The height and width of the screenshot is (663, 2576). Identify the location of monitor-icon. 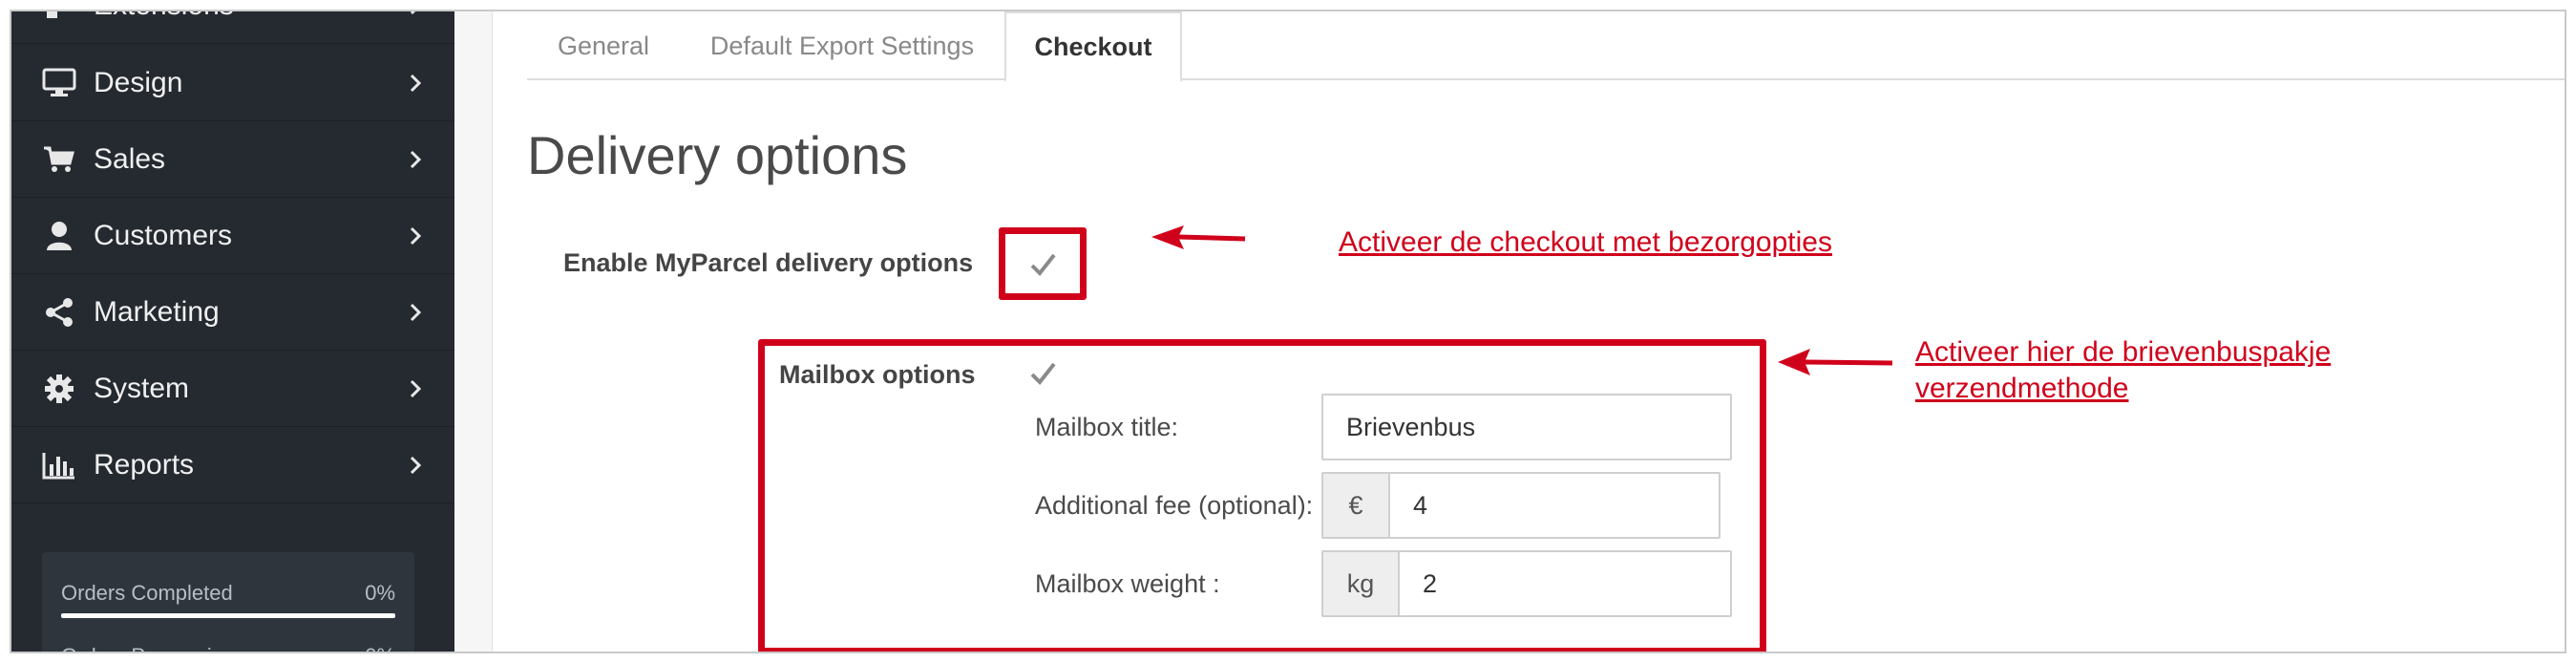
(59, 83).